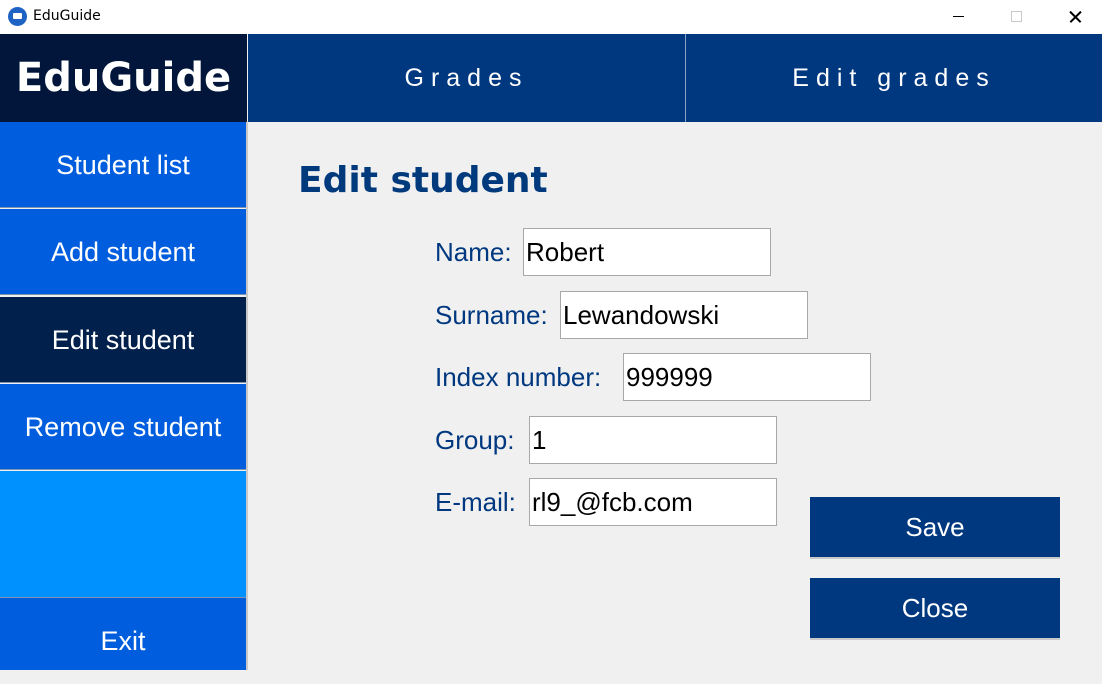 The height and width of the screenshot is (684, 1102). Describe the element at coordinates (123, 427) in the screenshot. I see `sidebar-item-remove-student: Remove student` at that location.